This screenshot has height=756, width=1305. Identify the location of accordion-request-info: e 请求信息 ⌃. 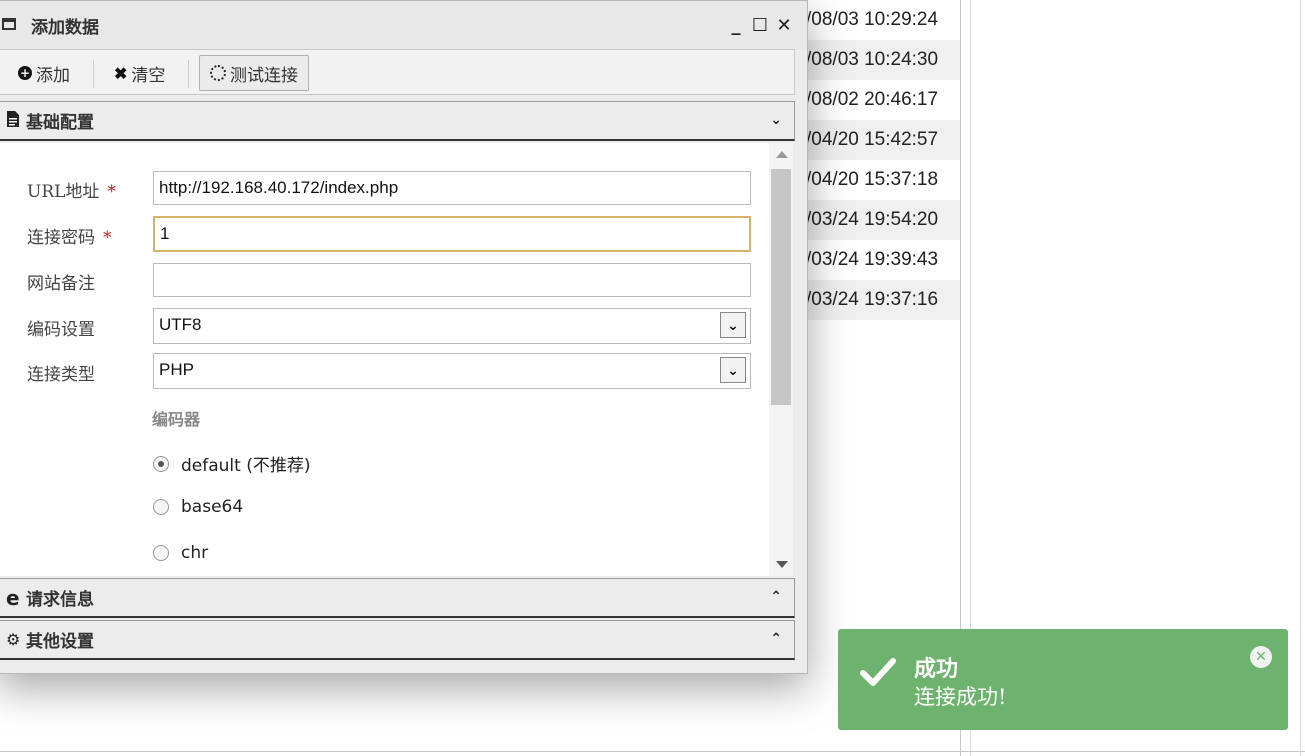
(397, 598).